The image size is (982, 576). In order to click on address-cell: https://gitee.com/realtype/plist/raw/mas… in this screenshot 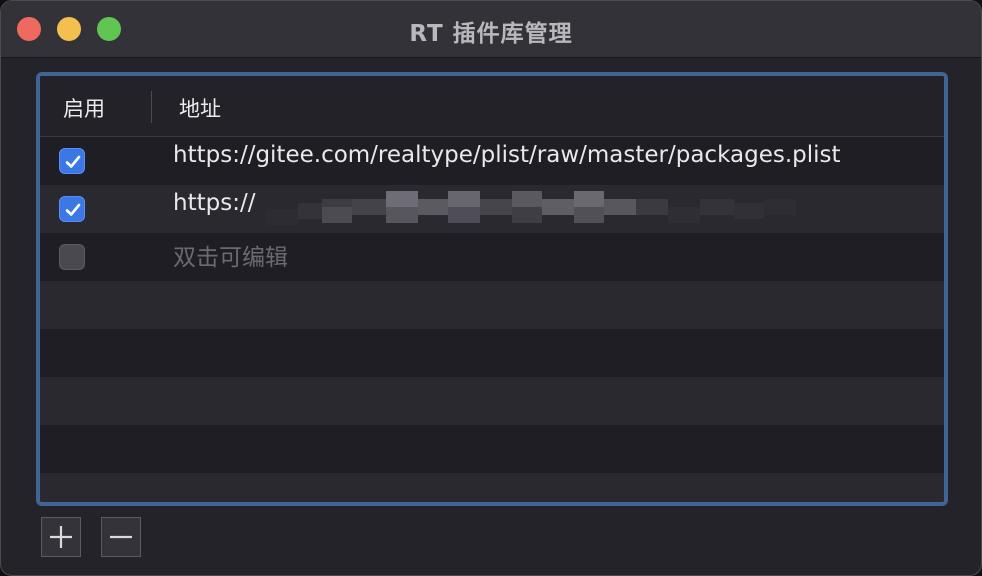, I will do `click(507, 155)`.